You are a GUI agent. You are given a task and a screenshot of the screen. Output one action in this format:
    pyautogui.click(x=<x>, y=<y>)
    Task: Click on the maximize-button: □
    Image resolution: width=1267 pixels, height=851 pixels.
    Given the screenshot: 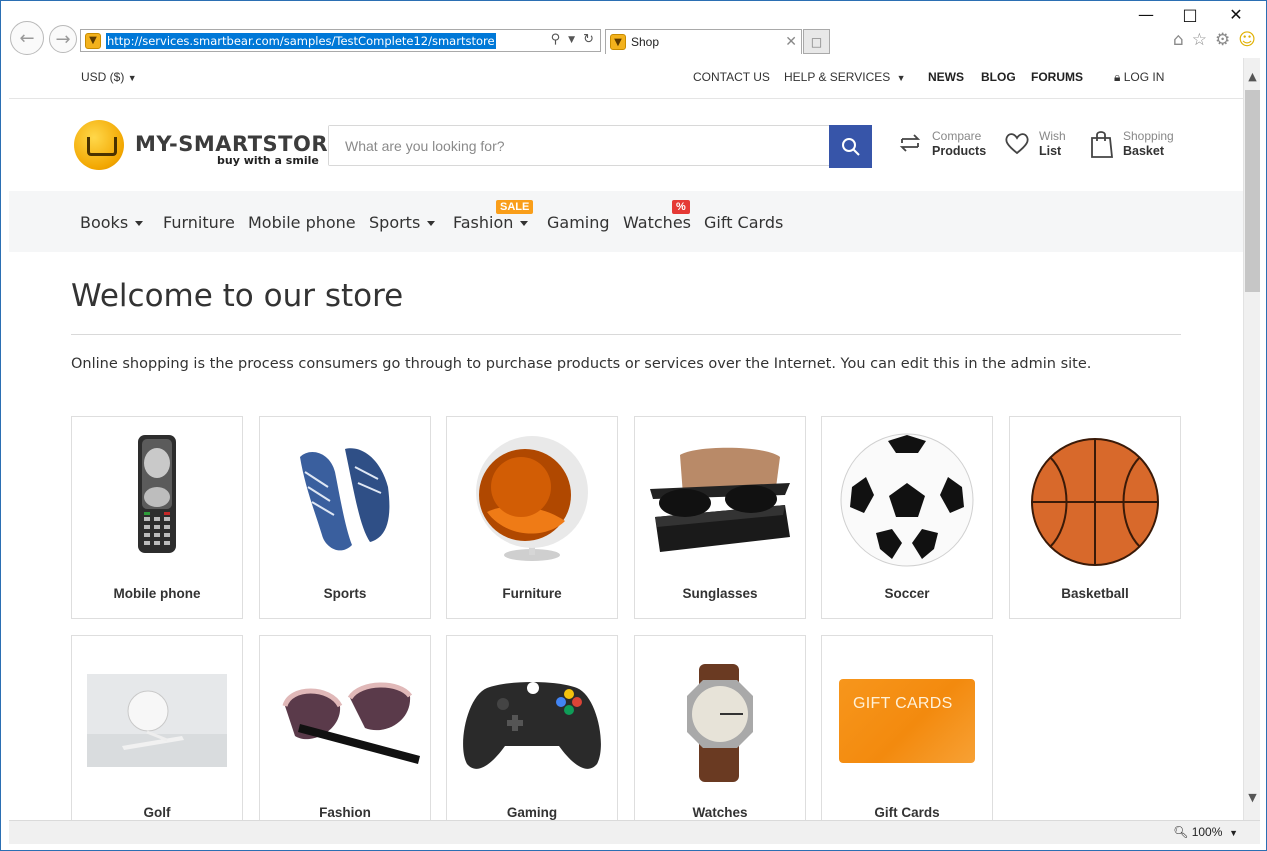 What is the action you would take?
    pyautogui.click(x=1190, y=14)
    